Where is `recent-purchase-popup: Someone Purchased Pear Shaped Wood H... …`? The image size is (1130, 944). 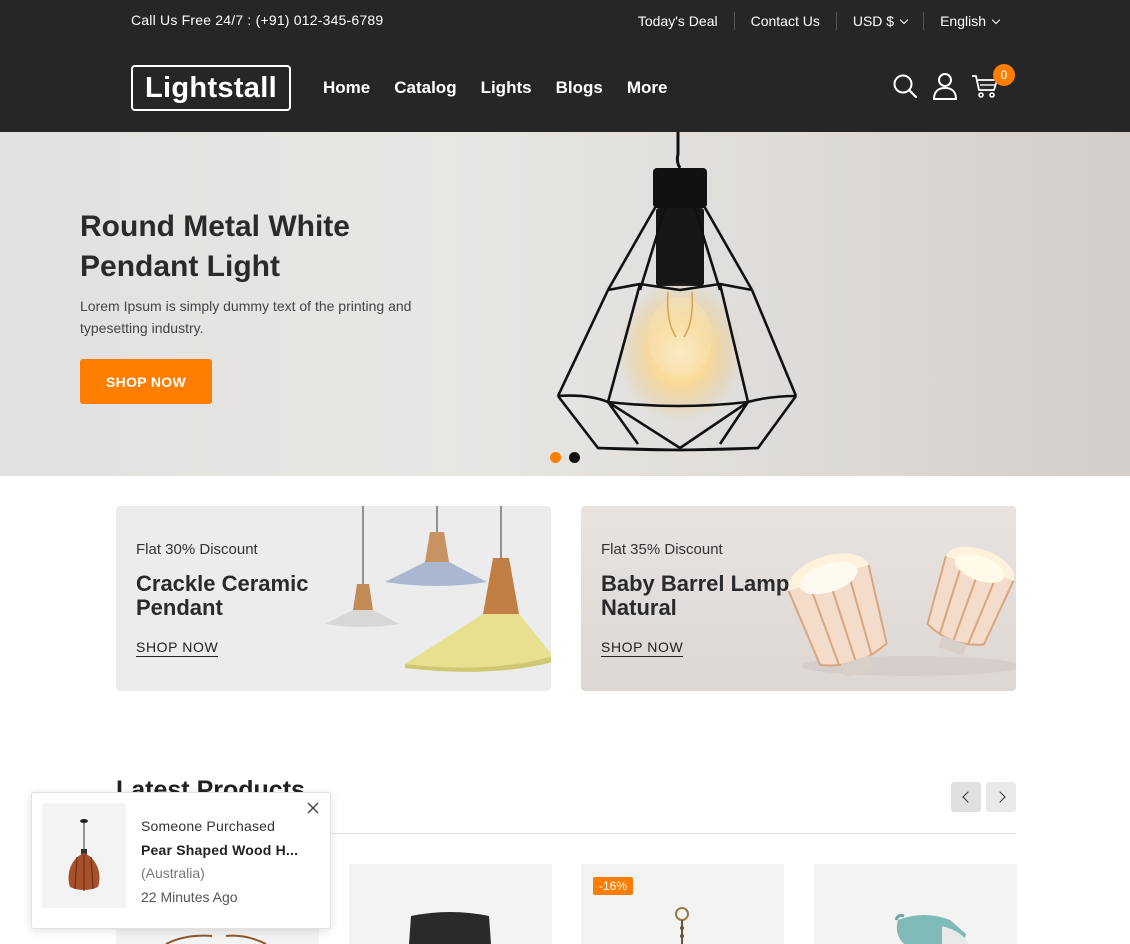 recent-purchase-popup: Someone Purchased Pear Shaped Wood H... … is located at coordinates (181, 860).